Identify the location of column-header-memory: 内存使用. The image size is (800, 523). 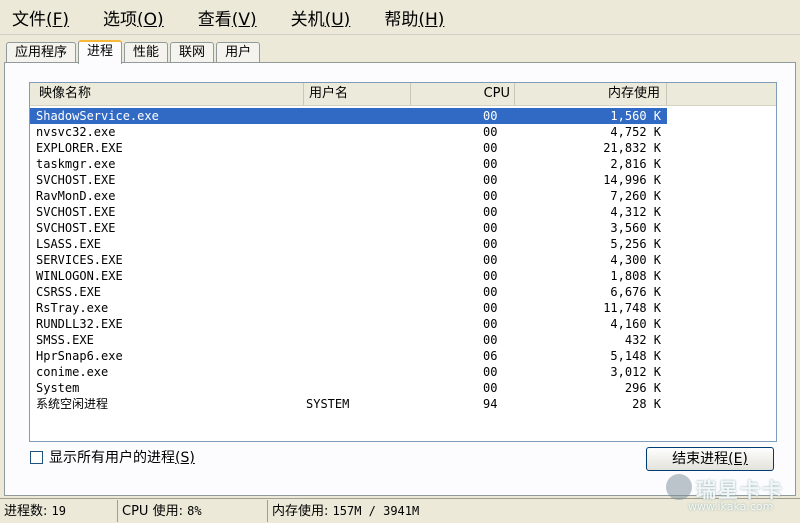
(591, 94).